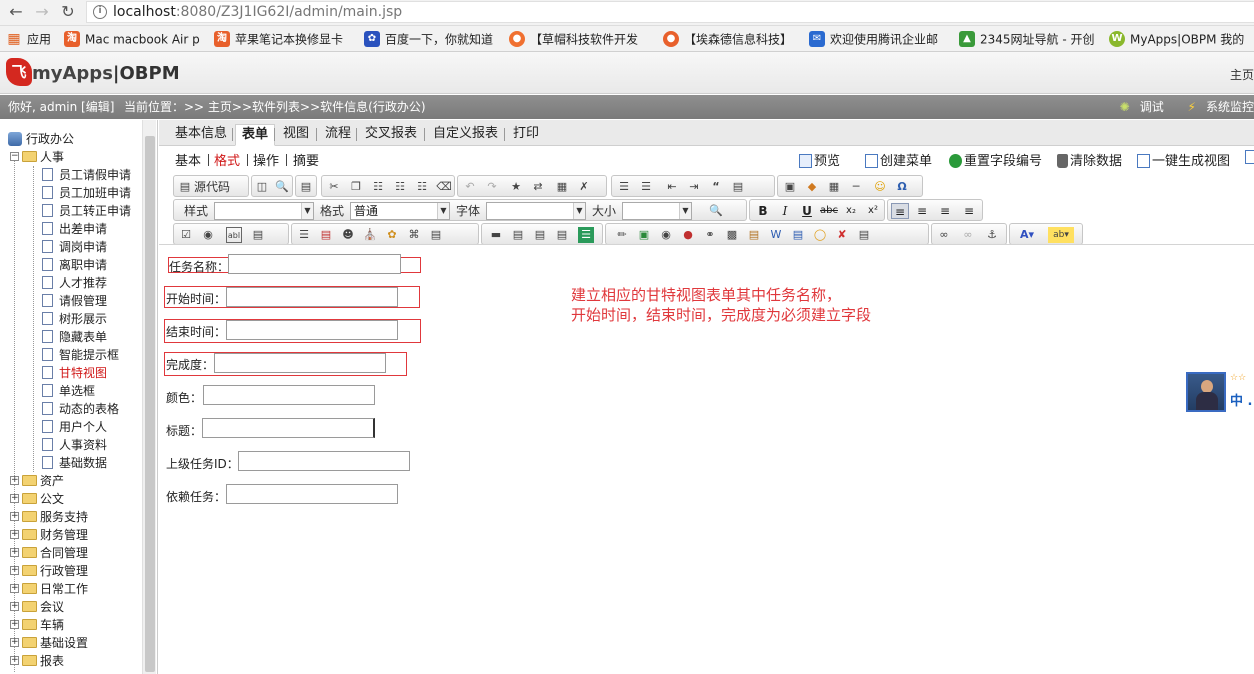  Describe the element at coordinates (968, 235) in the screenshot. I see `unlink-icon: ∞` at that location.